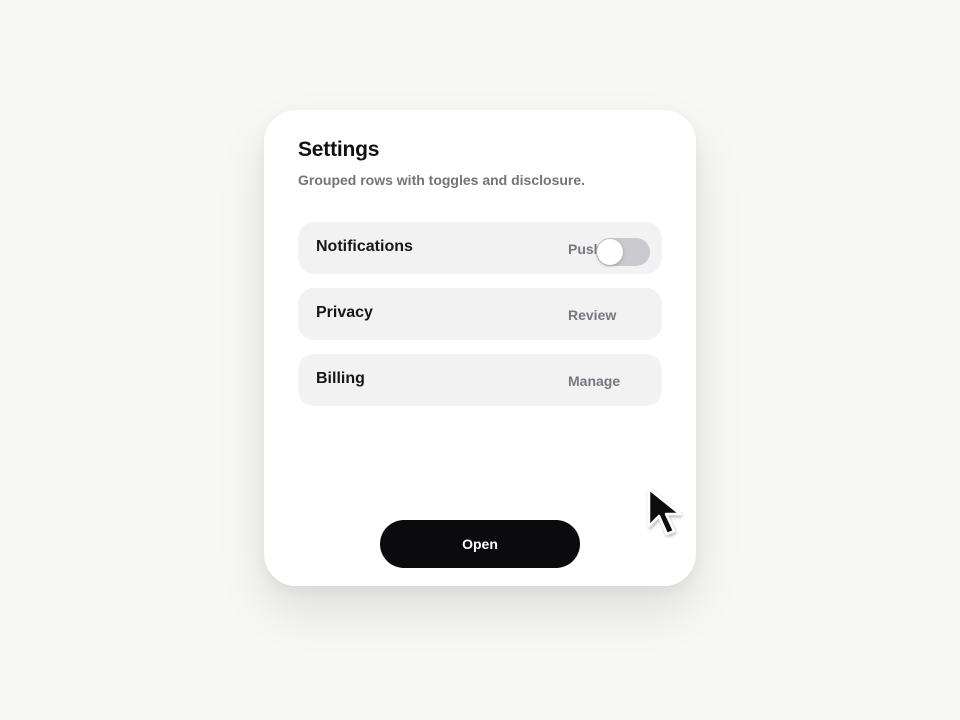 This screenshot has width=960, height=720. Describe the element at coordinates (480, 544) in the screenshot. I see `open-button: Open` at that location.